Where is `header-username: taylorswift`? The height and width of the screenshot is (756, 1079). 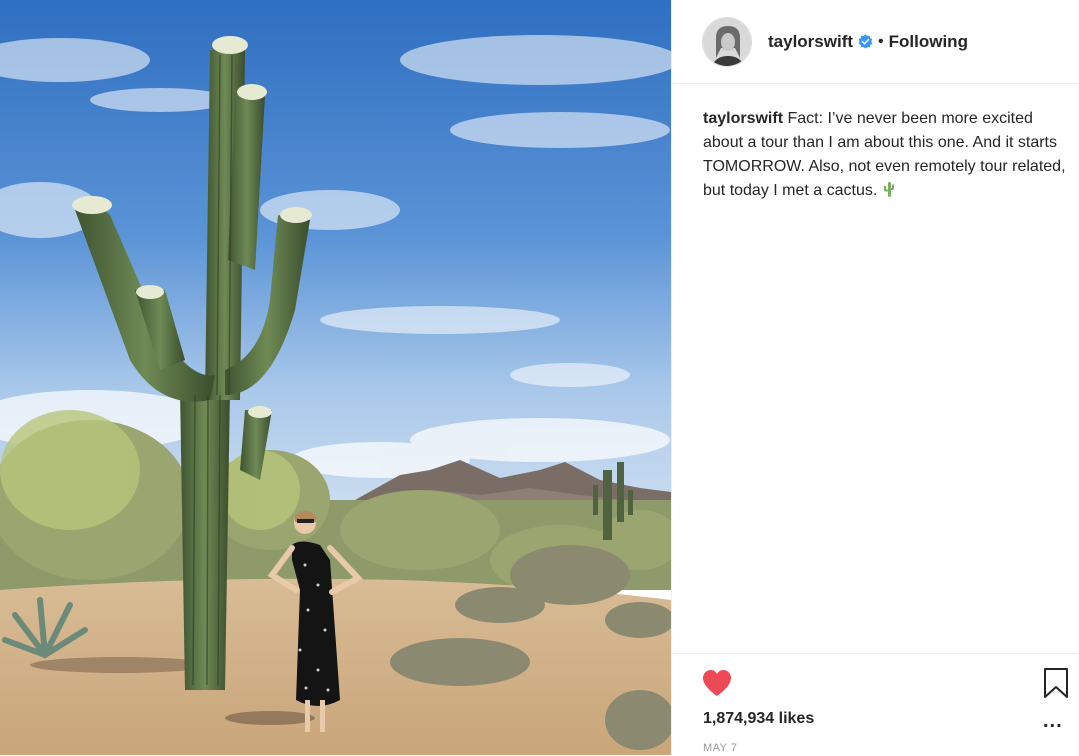 header-username: taylorswift is located at coordinates (810, 42).